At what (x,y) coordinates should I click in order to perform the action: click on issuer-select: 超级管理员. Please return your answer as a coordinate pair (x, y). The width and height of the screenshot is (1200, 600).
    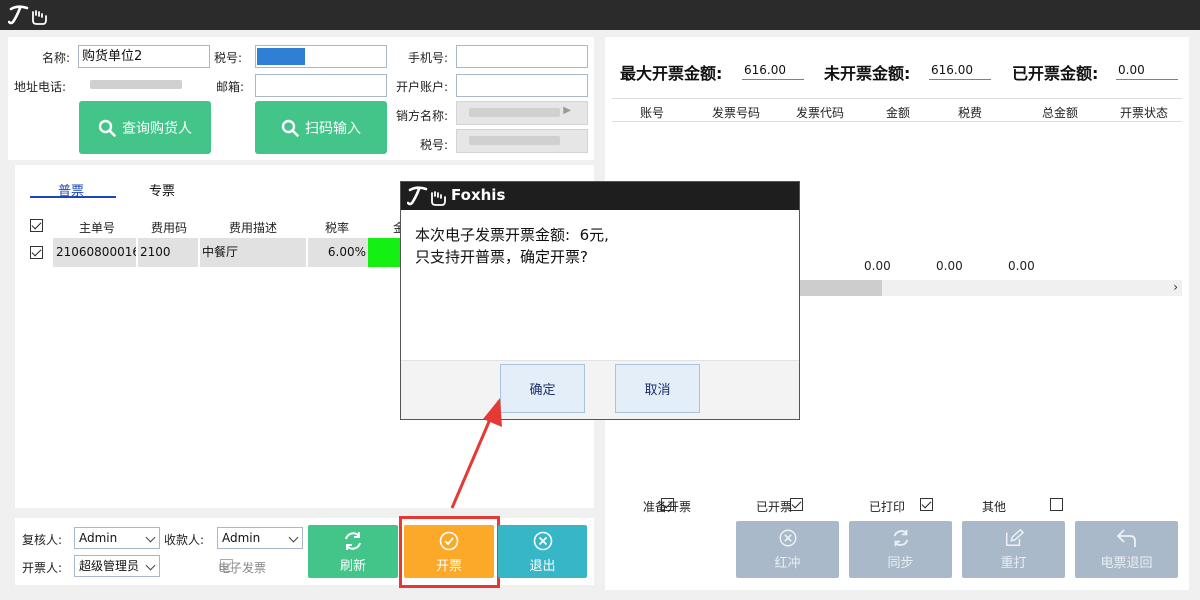
    Looking at the image, I should click on (117, 566).